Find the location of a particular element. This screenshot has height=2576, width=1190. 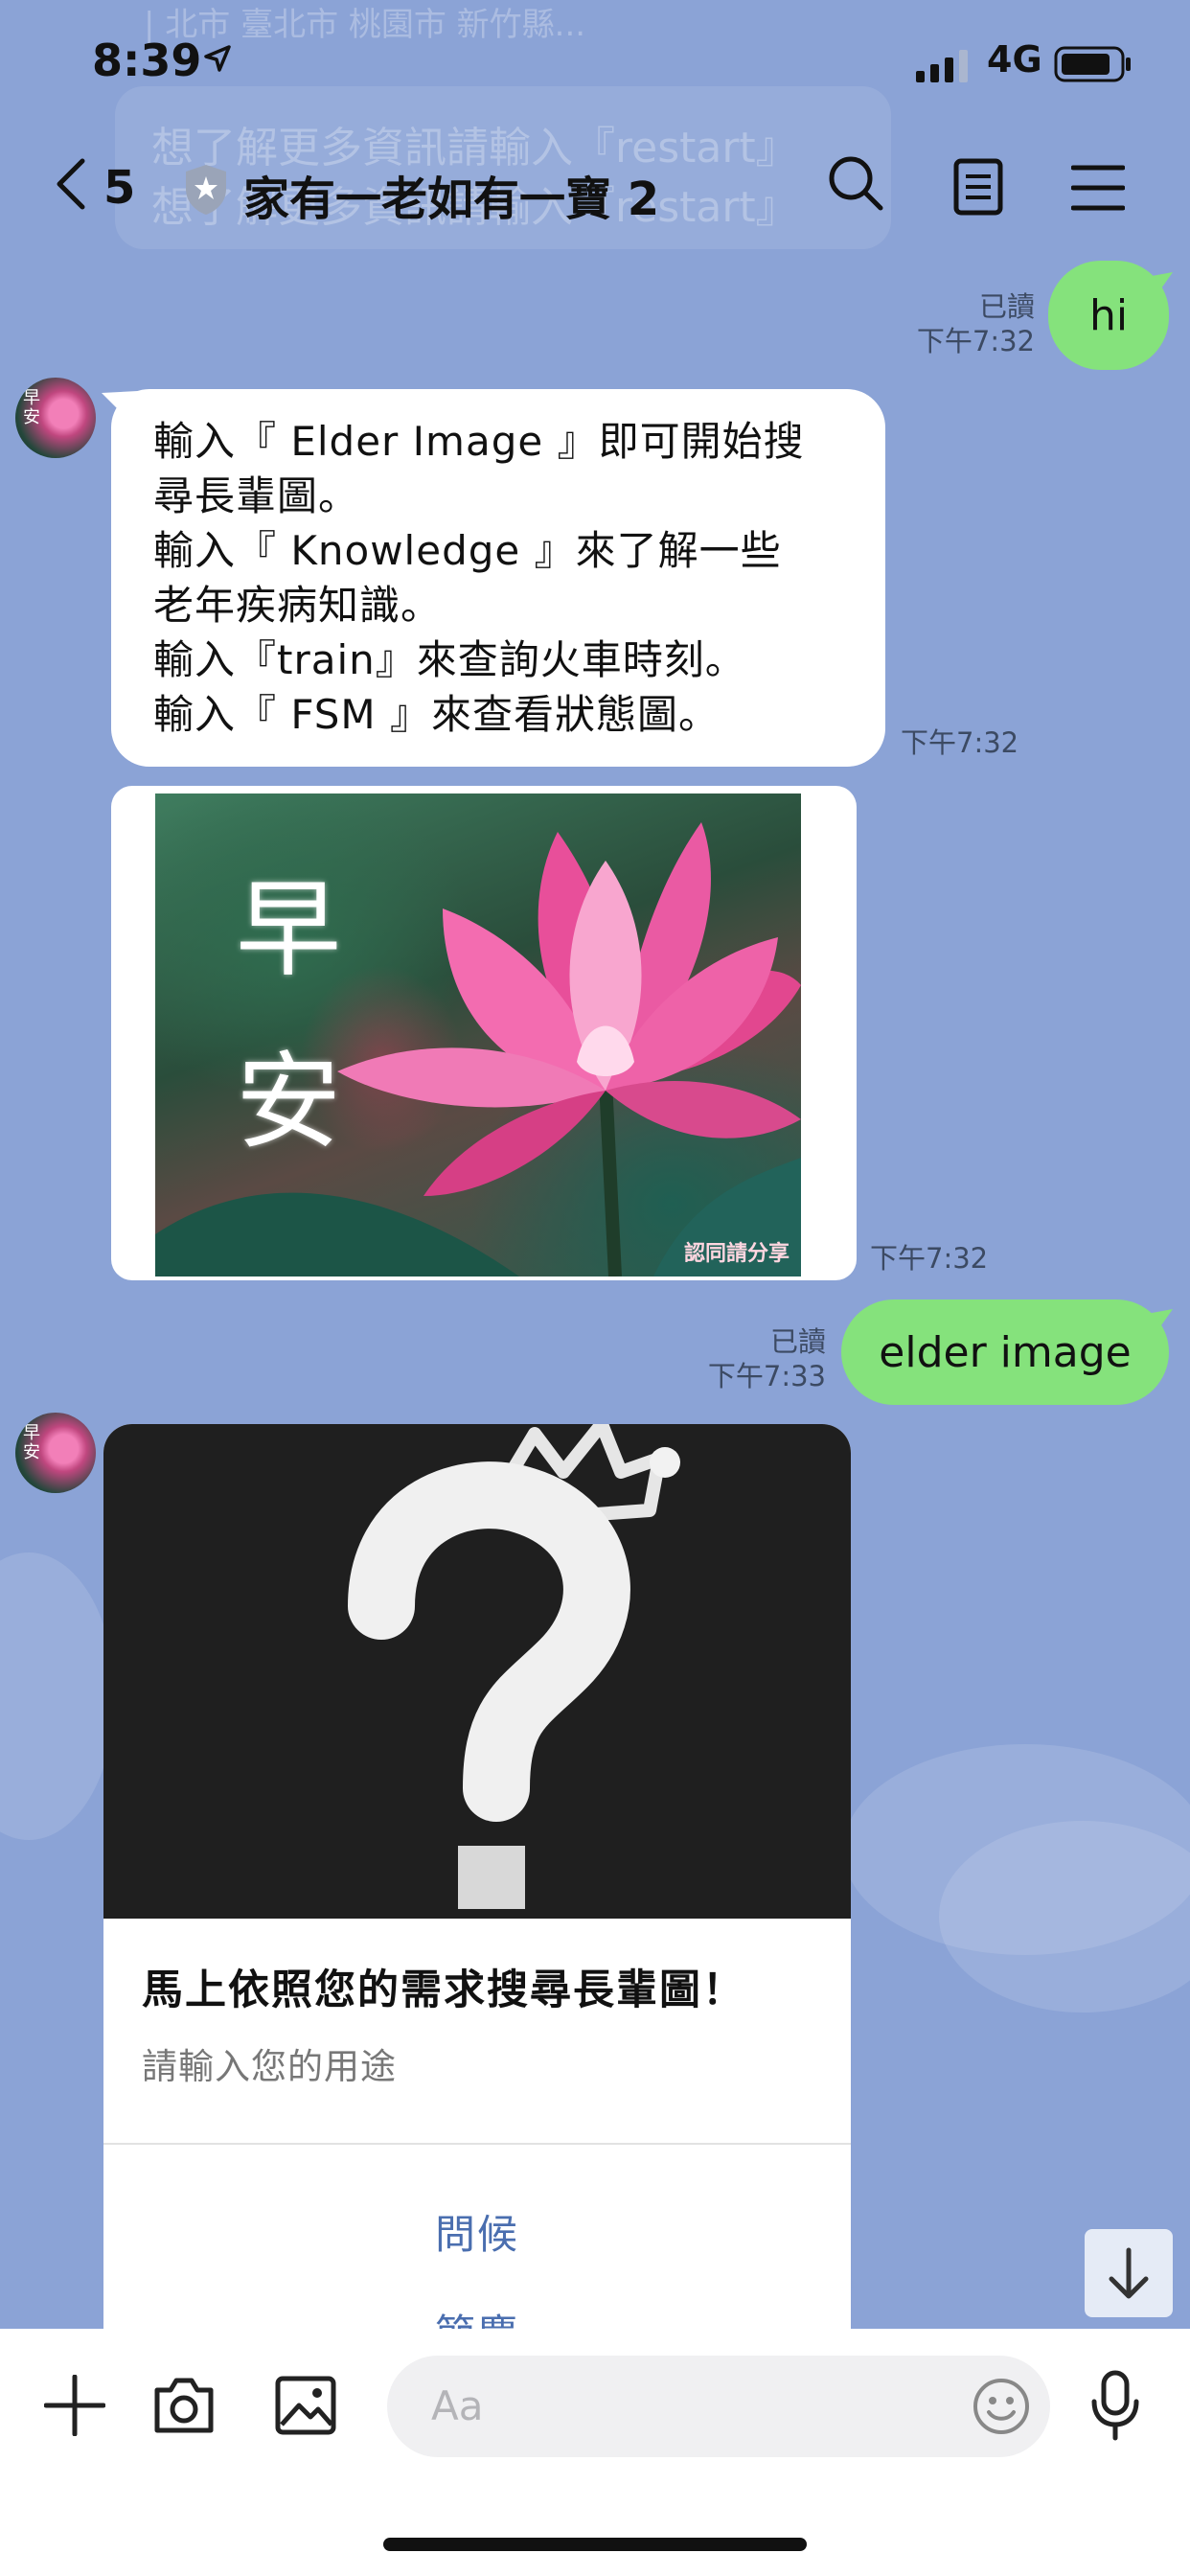

gallery-icon is located at coordinates (305, 2407).